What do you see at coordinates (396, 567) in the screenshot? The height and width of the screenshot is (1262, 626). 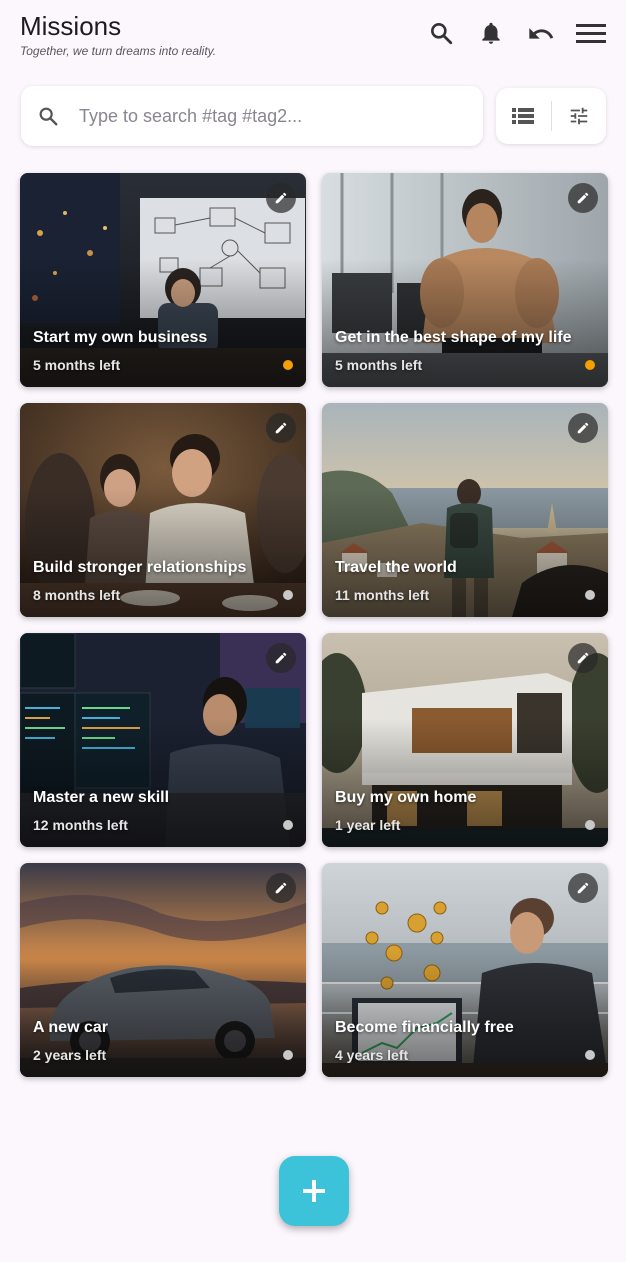 I see `mission-title: Travel the world` at bounding box center [396, 567].